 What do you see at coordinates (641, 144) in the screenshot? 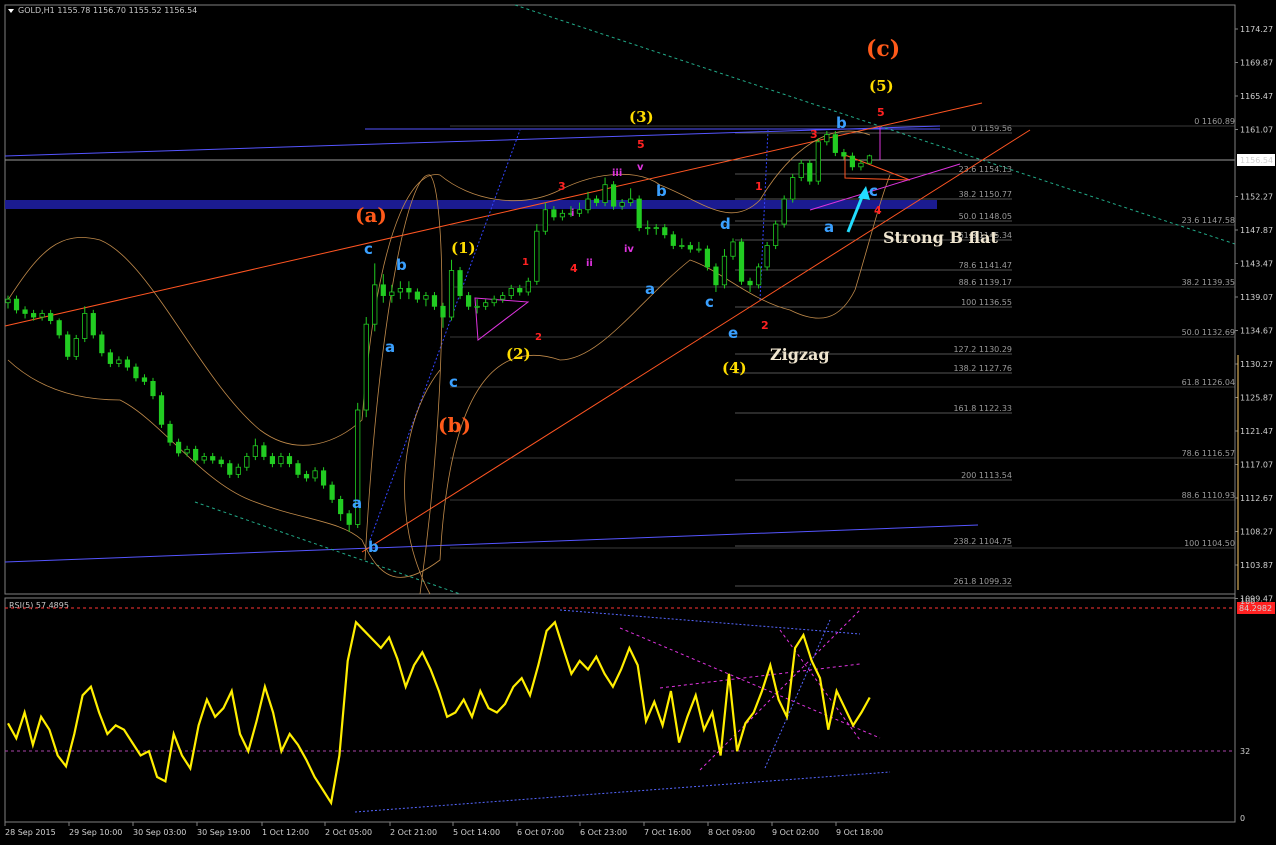
I see `wave-label-5-red-mid: 5` at bounding box center [641, 144].